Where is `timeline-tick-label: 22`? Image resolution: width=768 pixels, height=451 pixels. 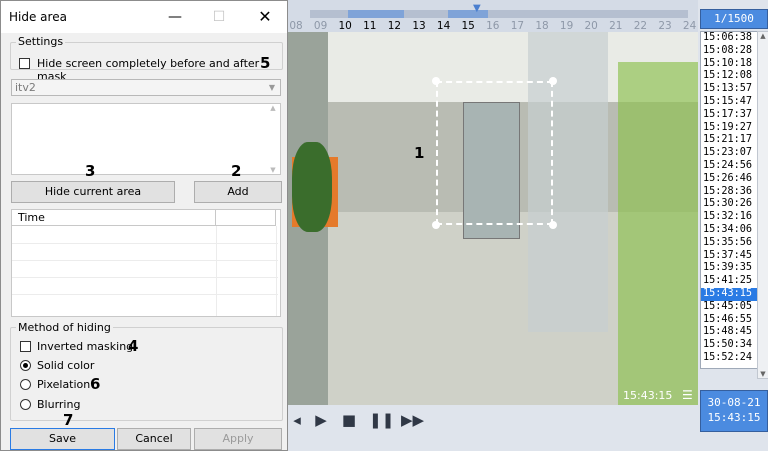 timeline-tick-label: 22 is located at coordinates (640, 26).